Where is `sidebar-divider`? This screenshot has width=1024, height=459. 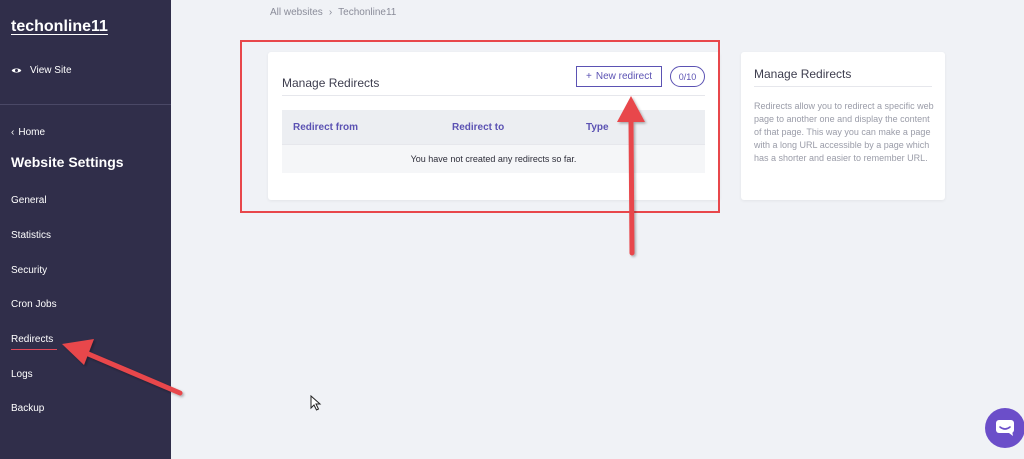 sidebar-divider is located at coordinates (85, 104).